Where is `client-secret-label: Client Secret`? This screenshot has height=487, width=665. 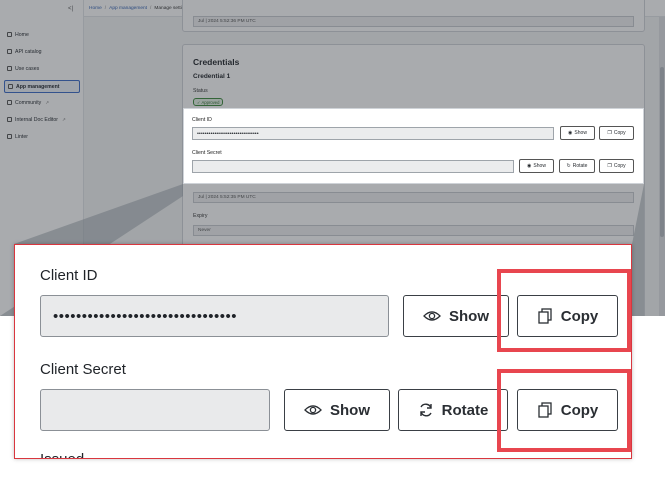
client-secret-label: Client Secret is located at coordinates (83, 369).